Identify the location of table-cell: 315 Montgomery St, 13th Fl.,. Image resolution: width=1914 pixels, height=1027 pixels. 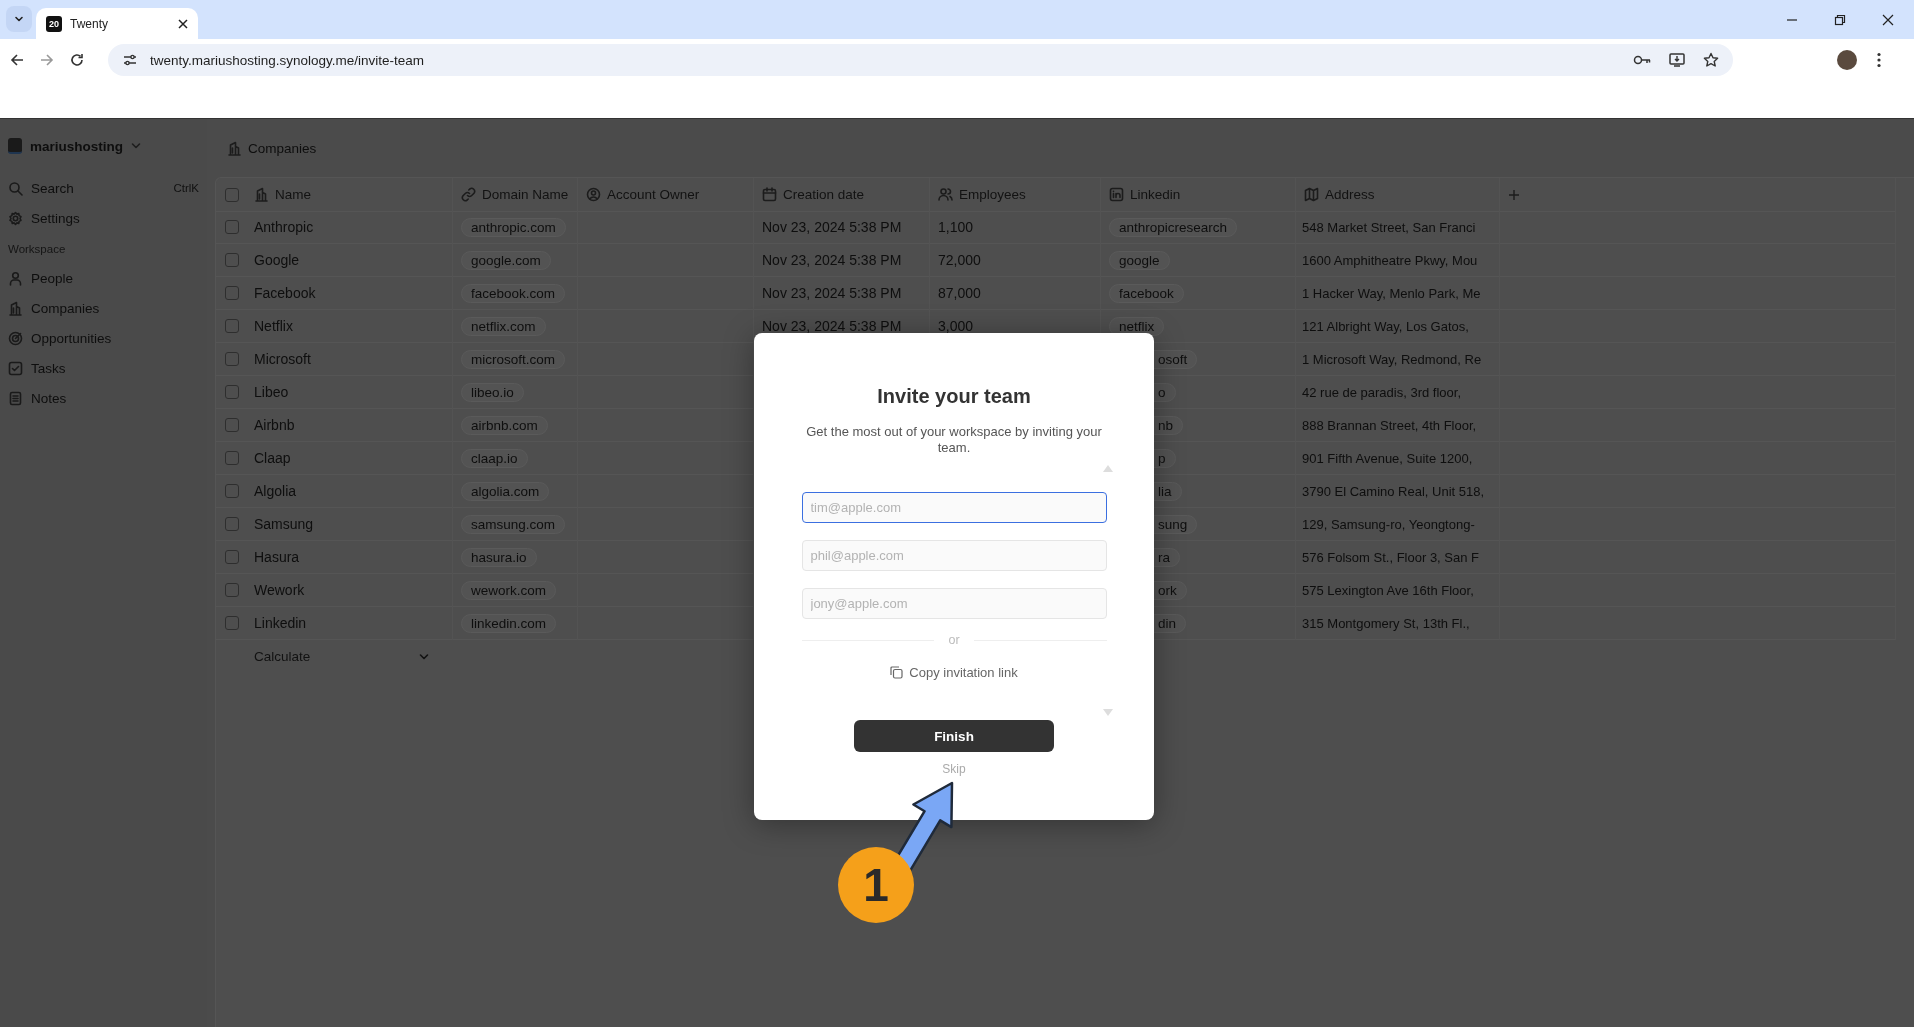
(1398, 623).